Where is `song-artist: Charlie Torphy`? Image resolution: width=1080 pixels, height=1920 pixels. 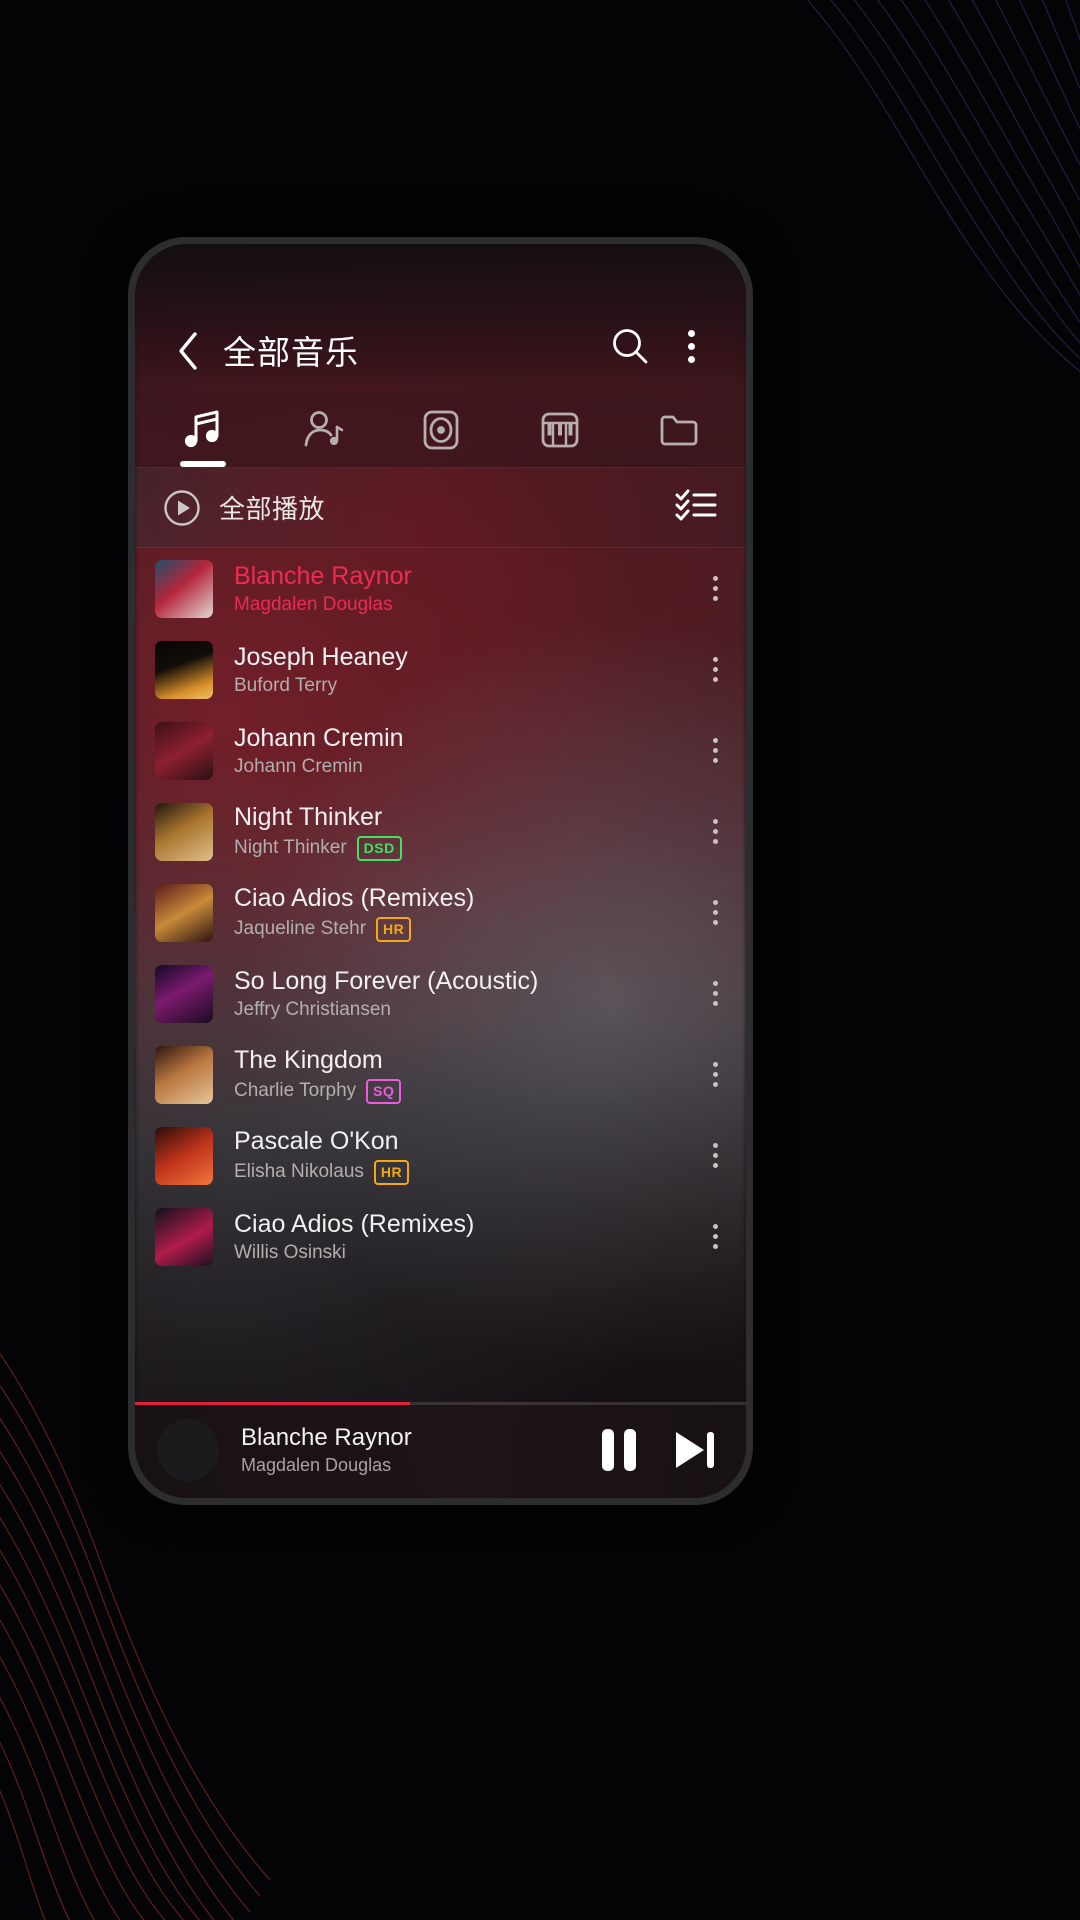 song-artist: Charlie Torphy is located at coordinates (295, 1091).